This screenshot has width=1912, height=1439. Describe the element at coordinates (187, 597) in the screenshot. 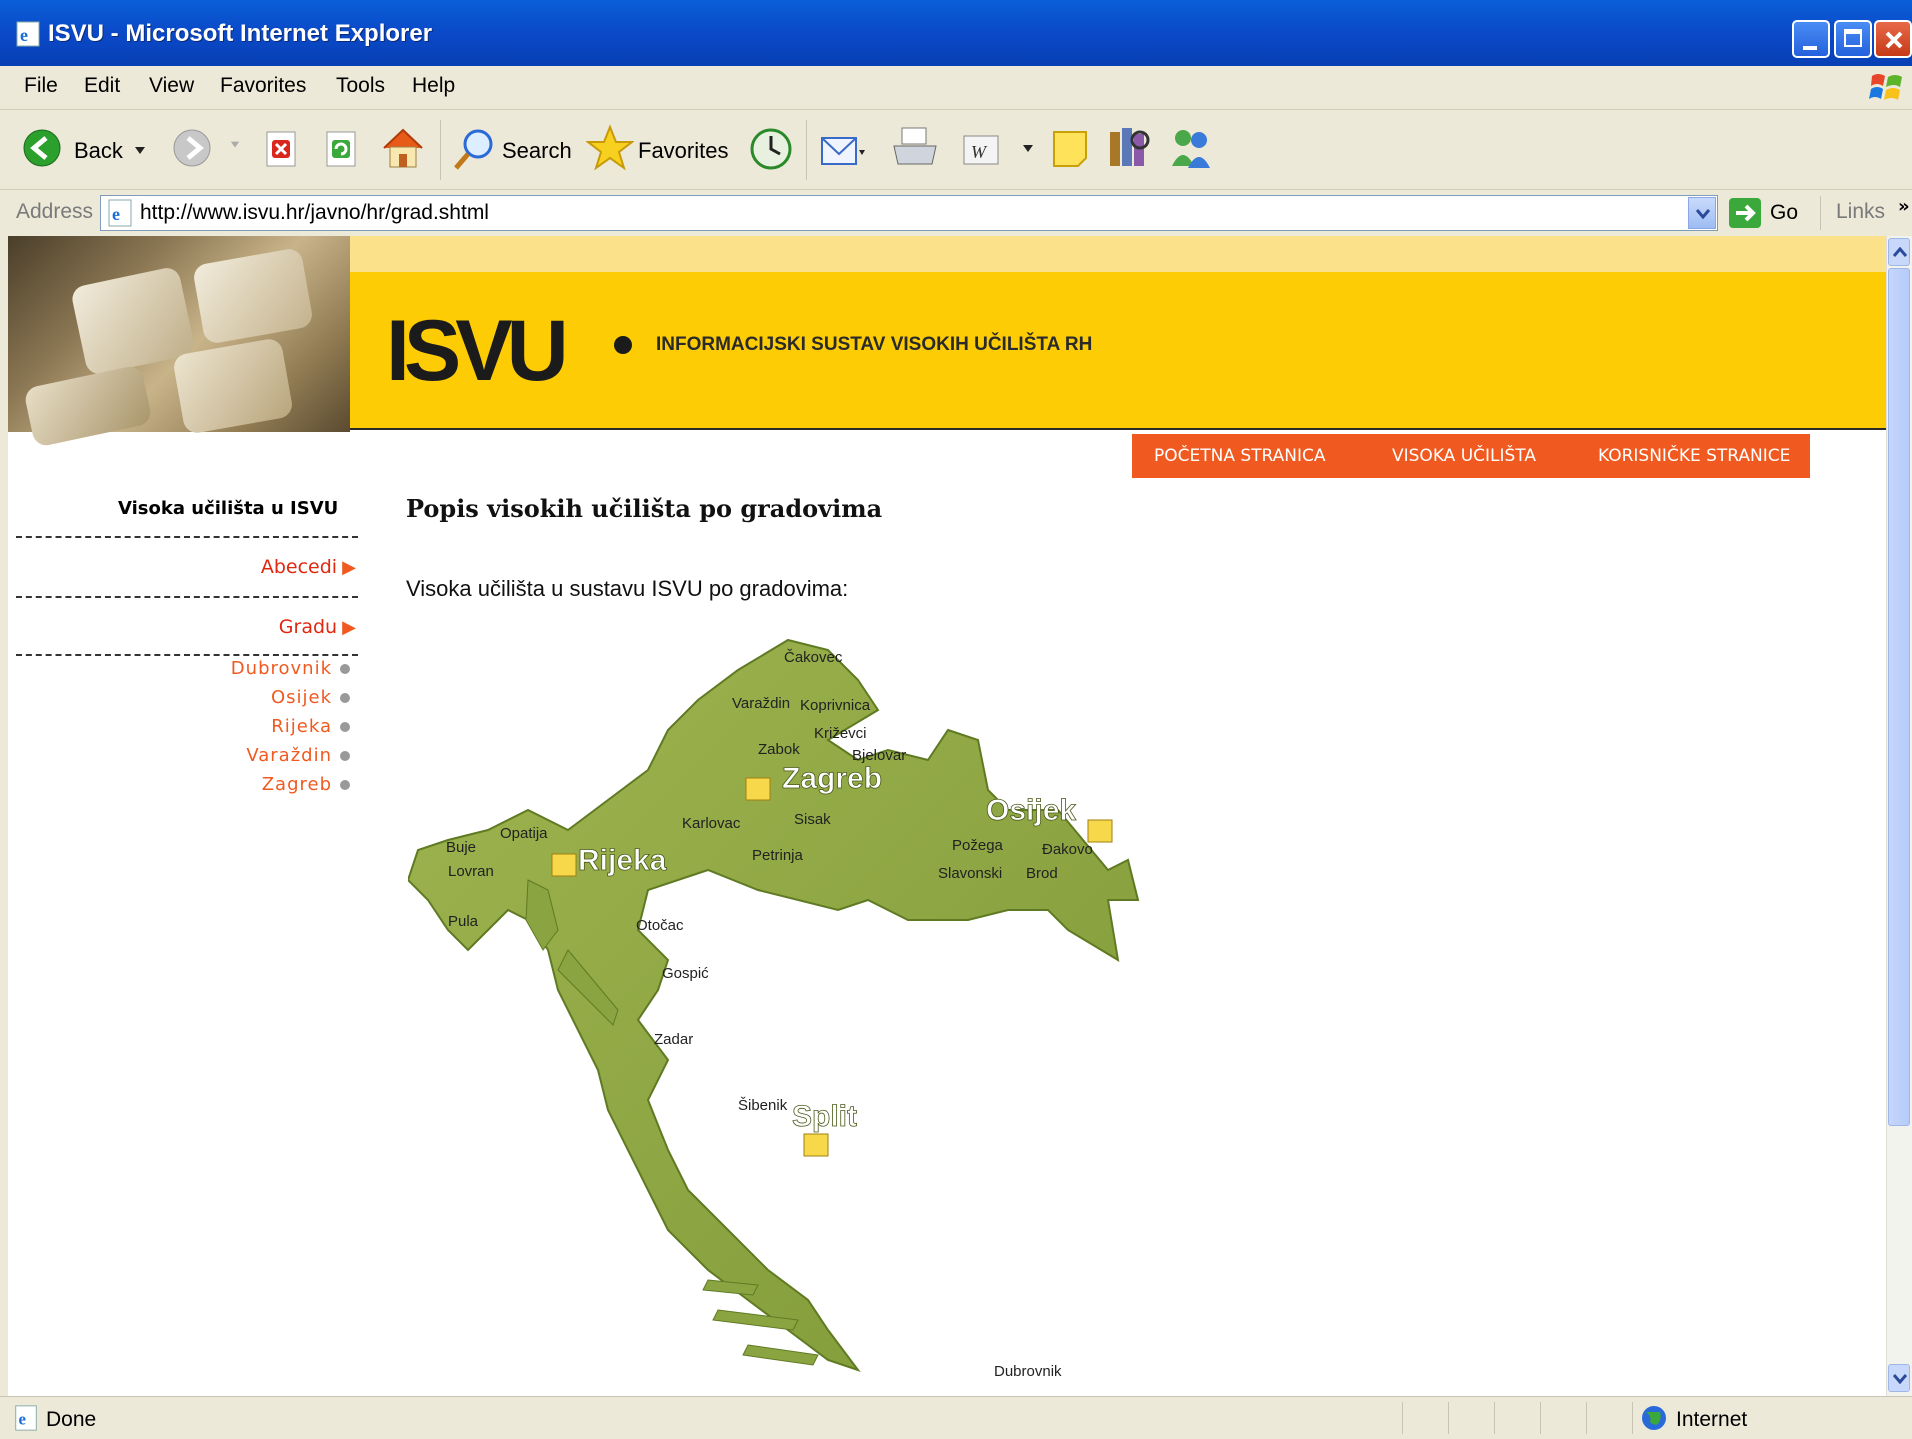

I see `divider` at that location.